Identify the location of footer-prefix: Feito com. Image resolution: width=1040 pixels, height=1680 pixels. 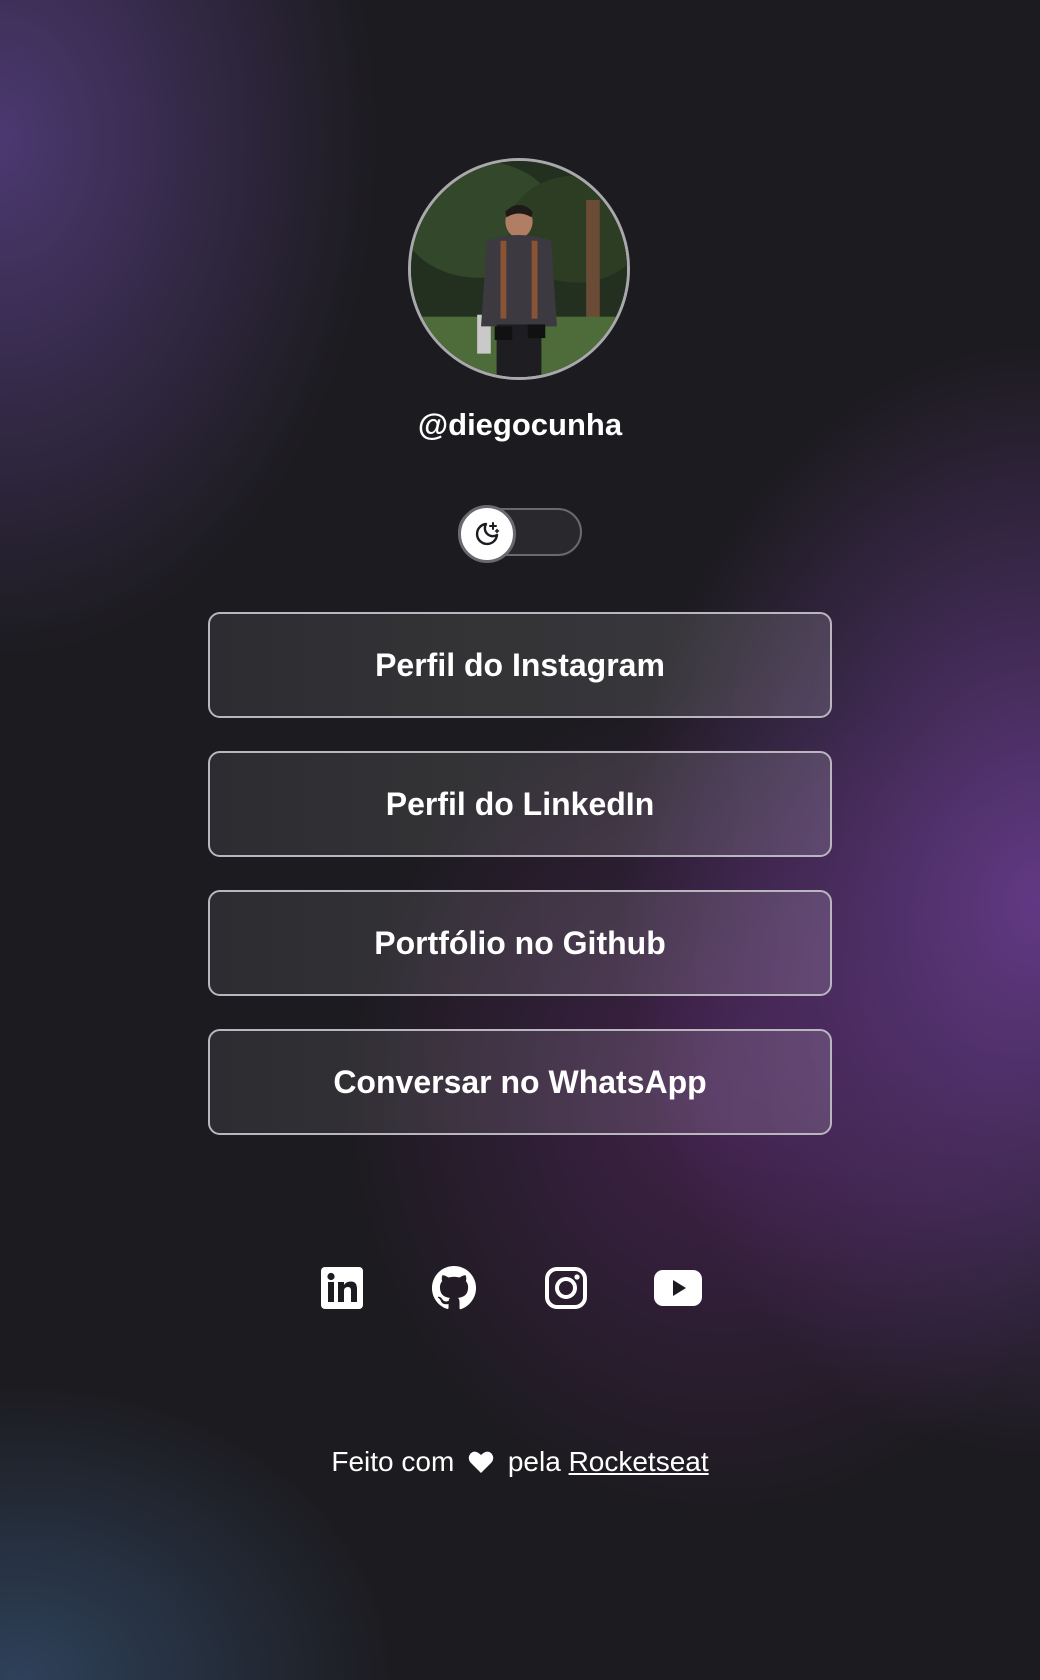
(393, 1461).